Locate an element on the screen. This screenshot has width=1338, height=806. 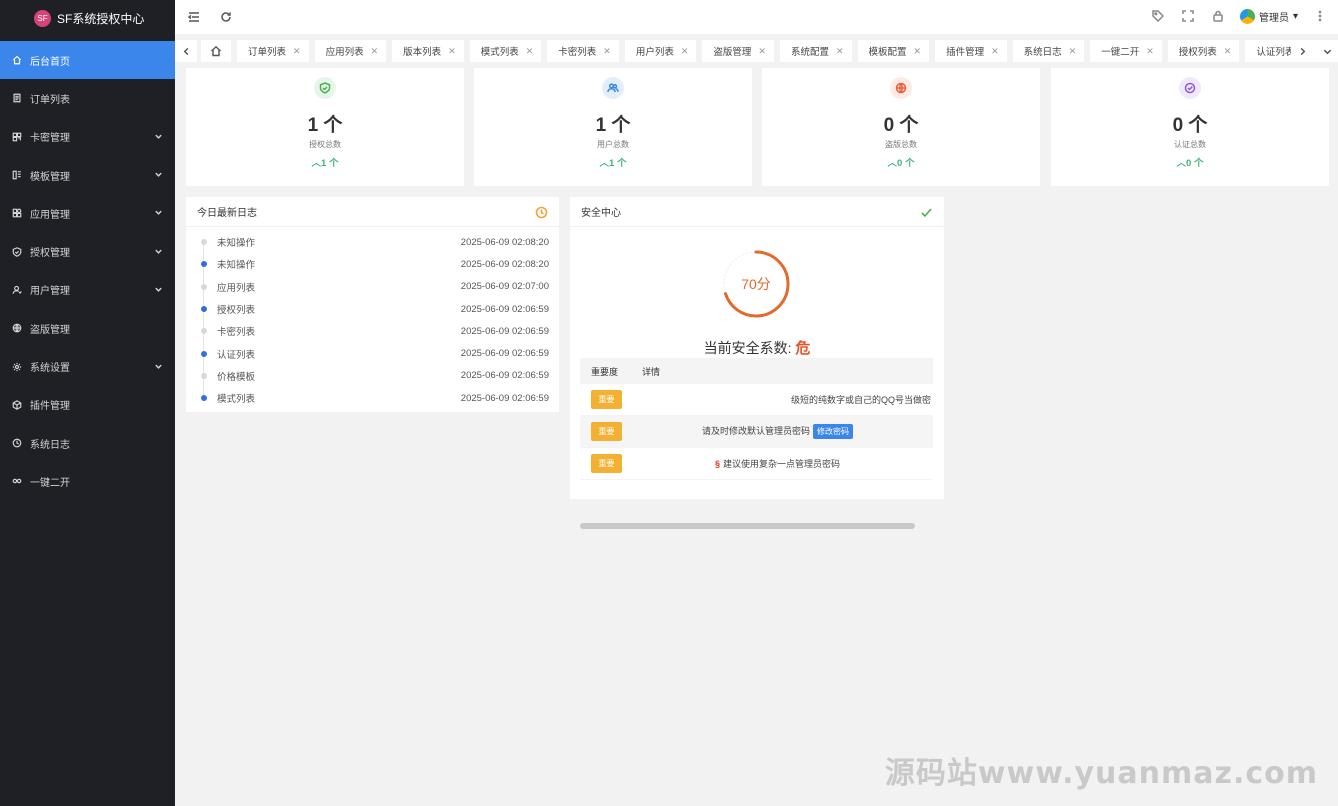
stat-card-1: 1 个用户总数 ︿1 个 is located at coordinates (613, 127).